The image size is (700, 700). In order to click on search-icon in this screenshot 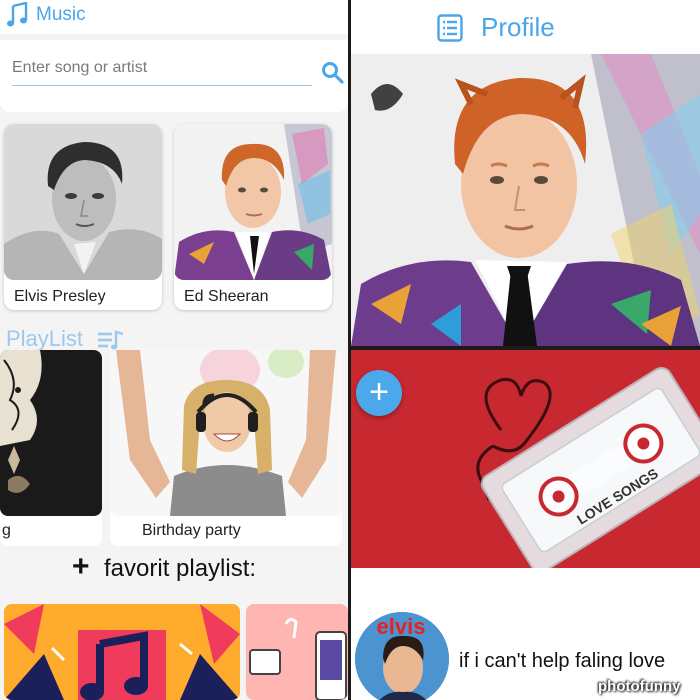, I will do `click(332, 72)`.